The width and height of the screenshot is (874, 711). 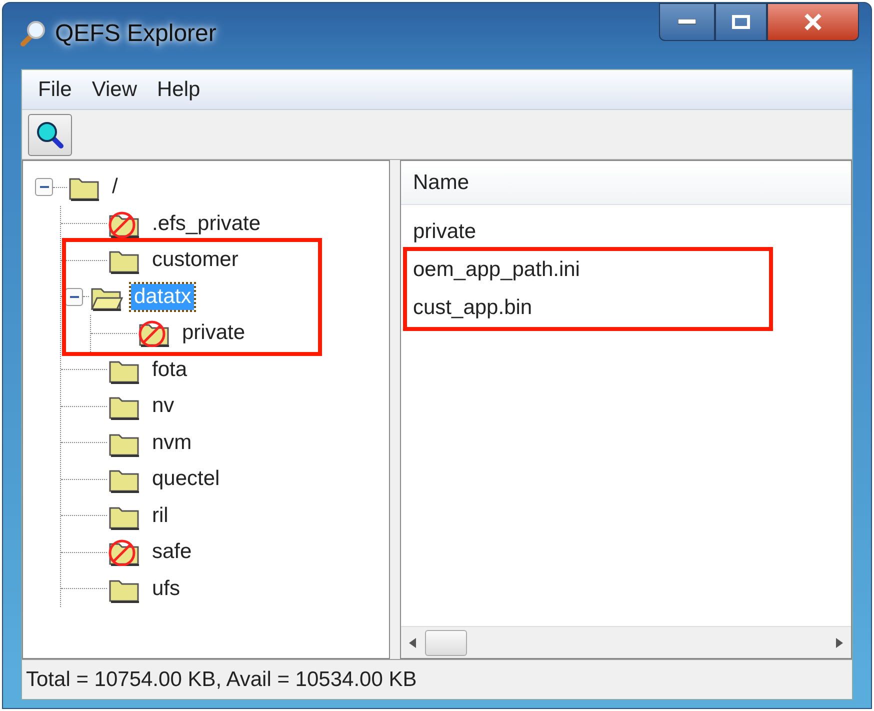 What do you see at coordinates (55, 90) in the screenshot?
I see `menu-item: File` at bounding box center [55, 90].